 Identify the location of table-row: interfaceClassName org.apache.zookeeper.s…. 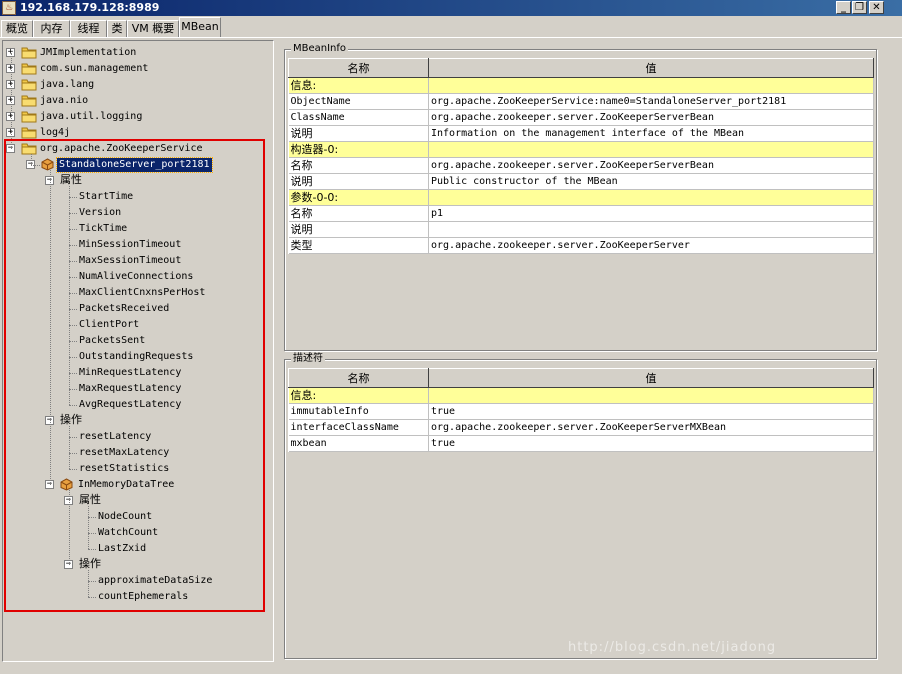
(581, 427).